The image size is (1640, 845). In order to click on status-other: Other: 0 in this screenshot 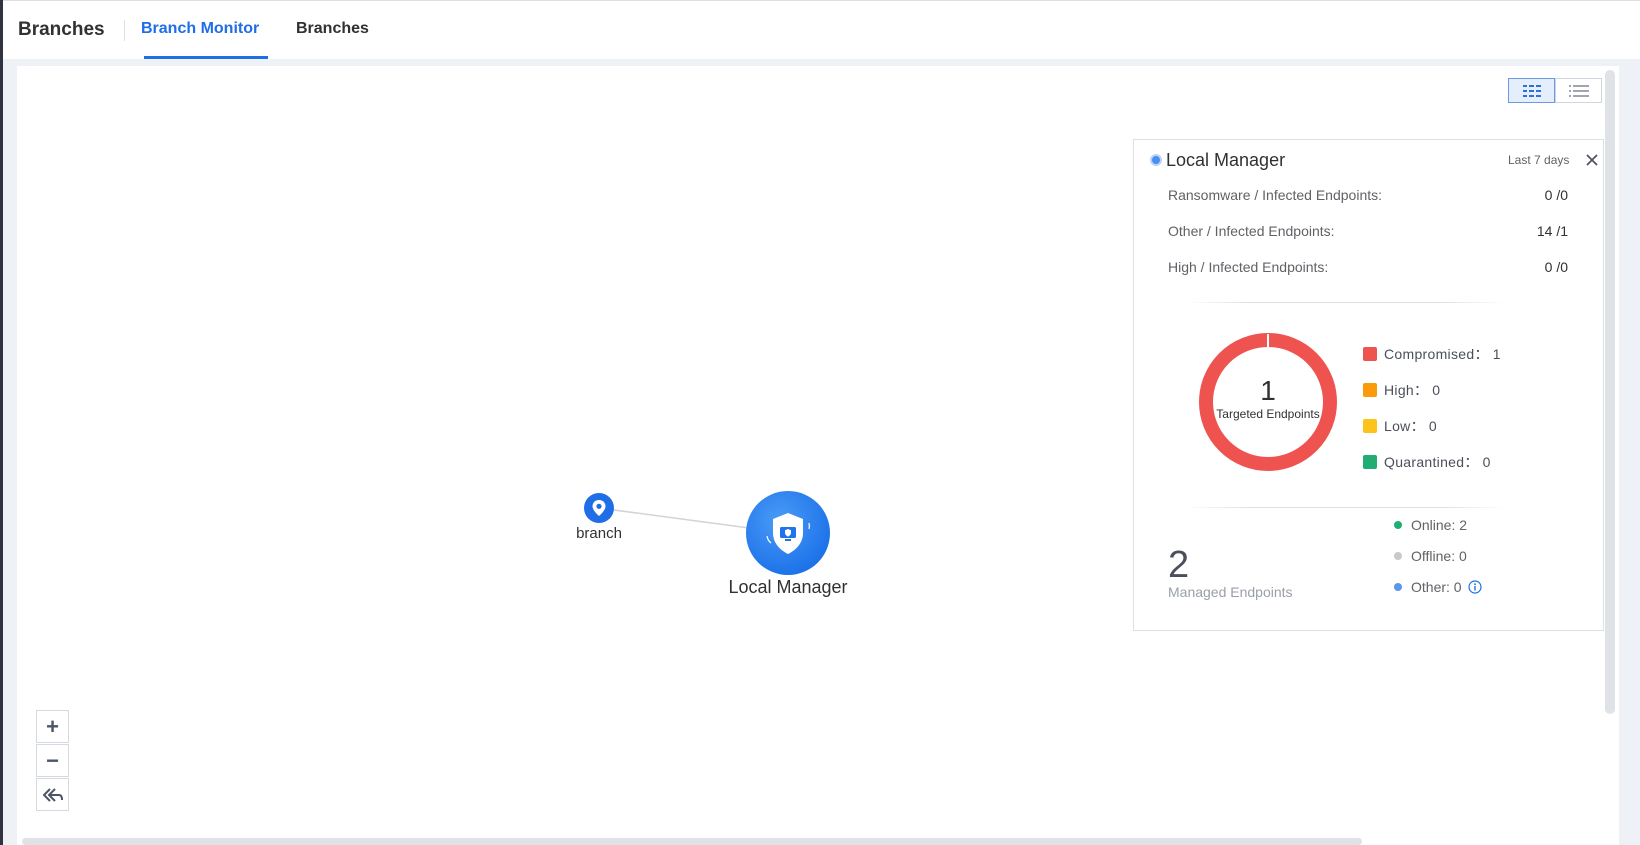, I will do `click(1438, 586)`.